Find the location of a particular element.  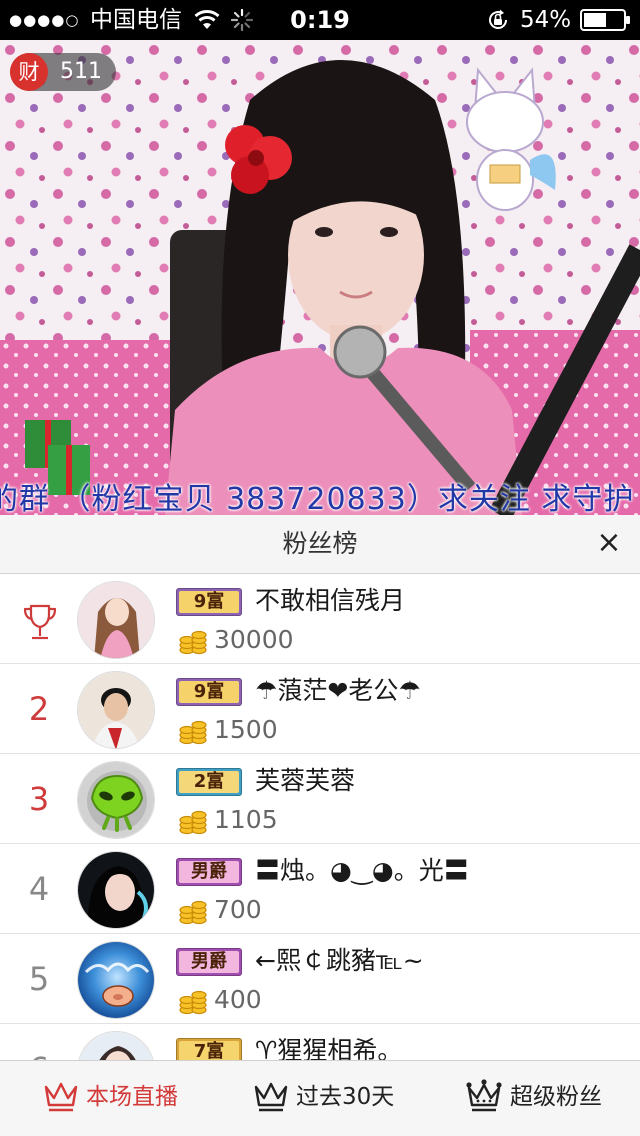

wealth-icon: 财 is located at coordinates (29, 72).